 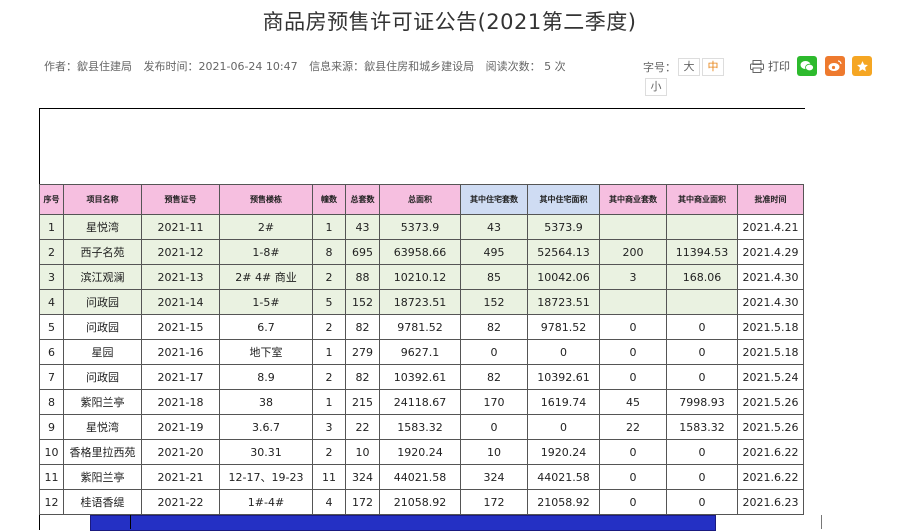 I want to click on cell-index: 11, so click(x=51, y=477).